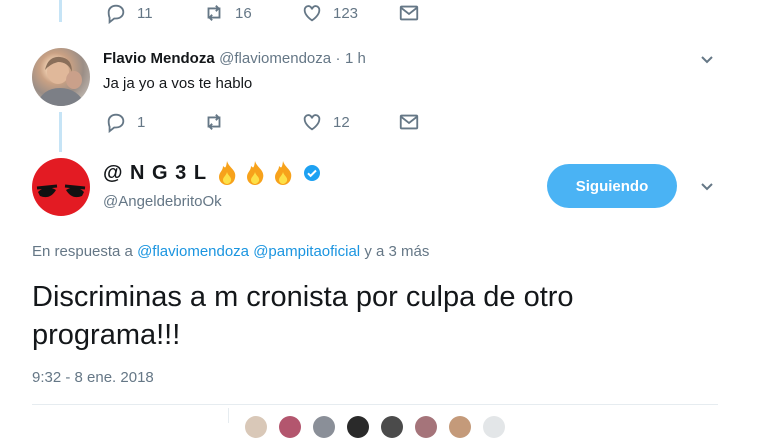  What do you see at coordinates (61, 77) in the screenshot?
I see `avatar-flavio` at bounding box center [61, 77].